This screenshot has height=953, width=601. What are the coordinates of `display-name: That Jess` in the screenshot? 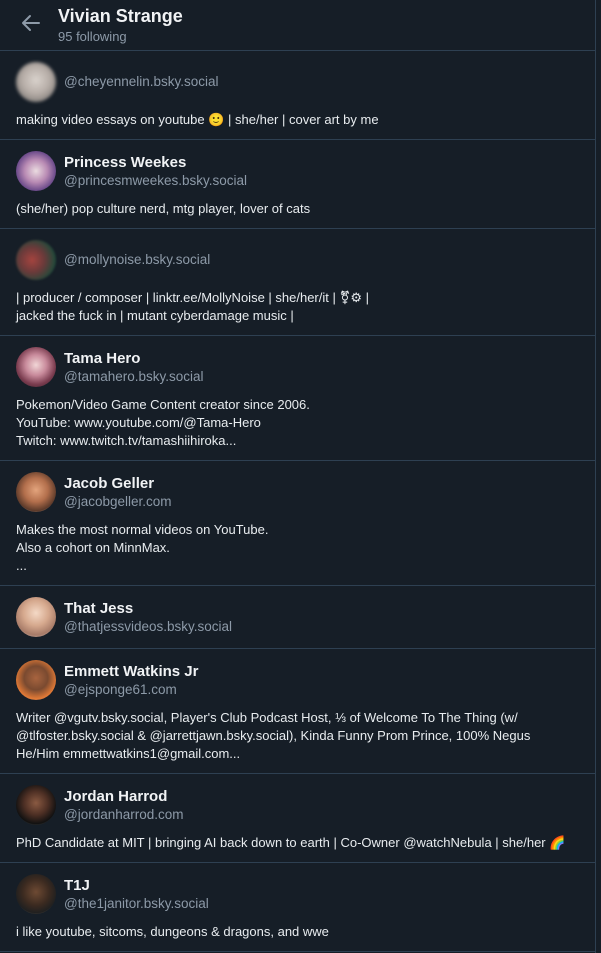 It's located at (99, 608).